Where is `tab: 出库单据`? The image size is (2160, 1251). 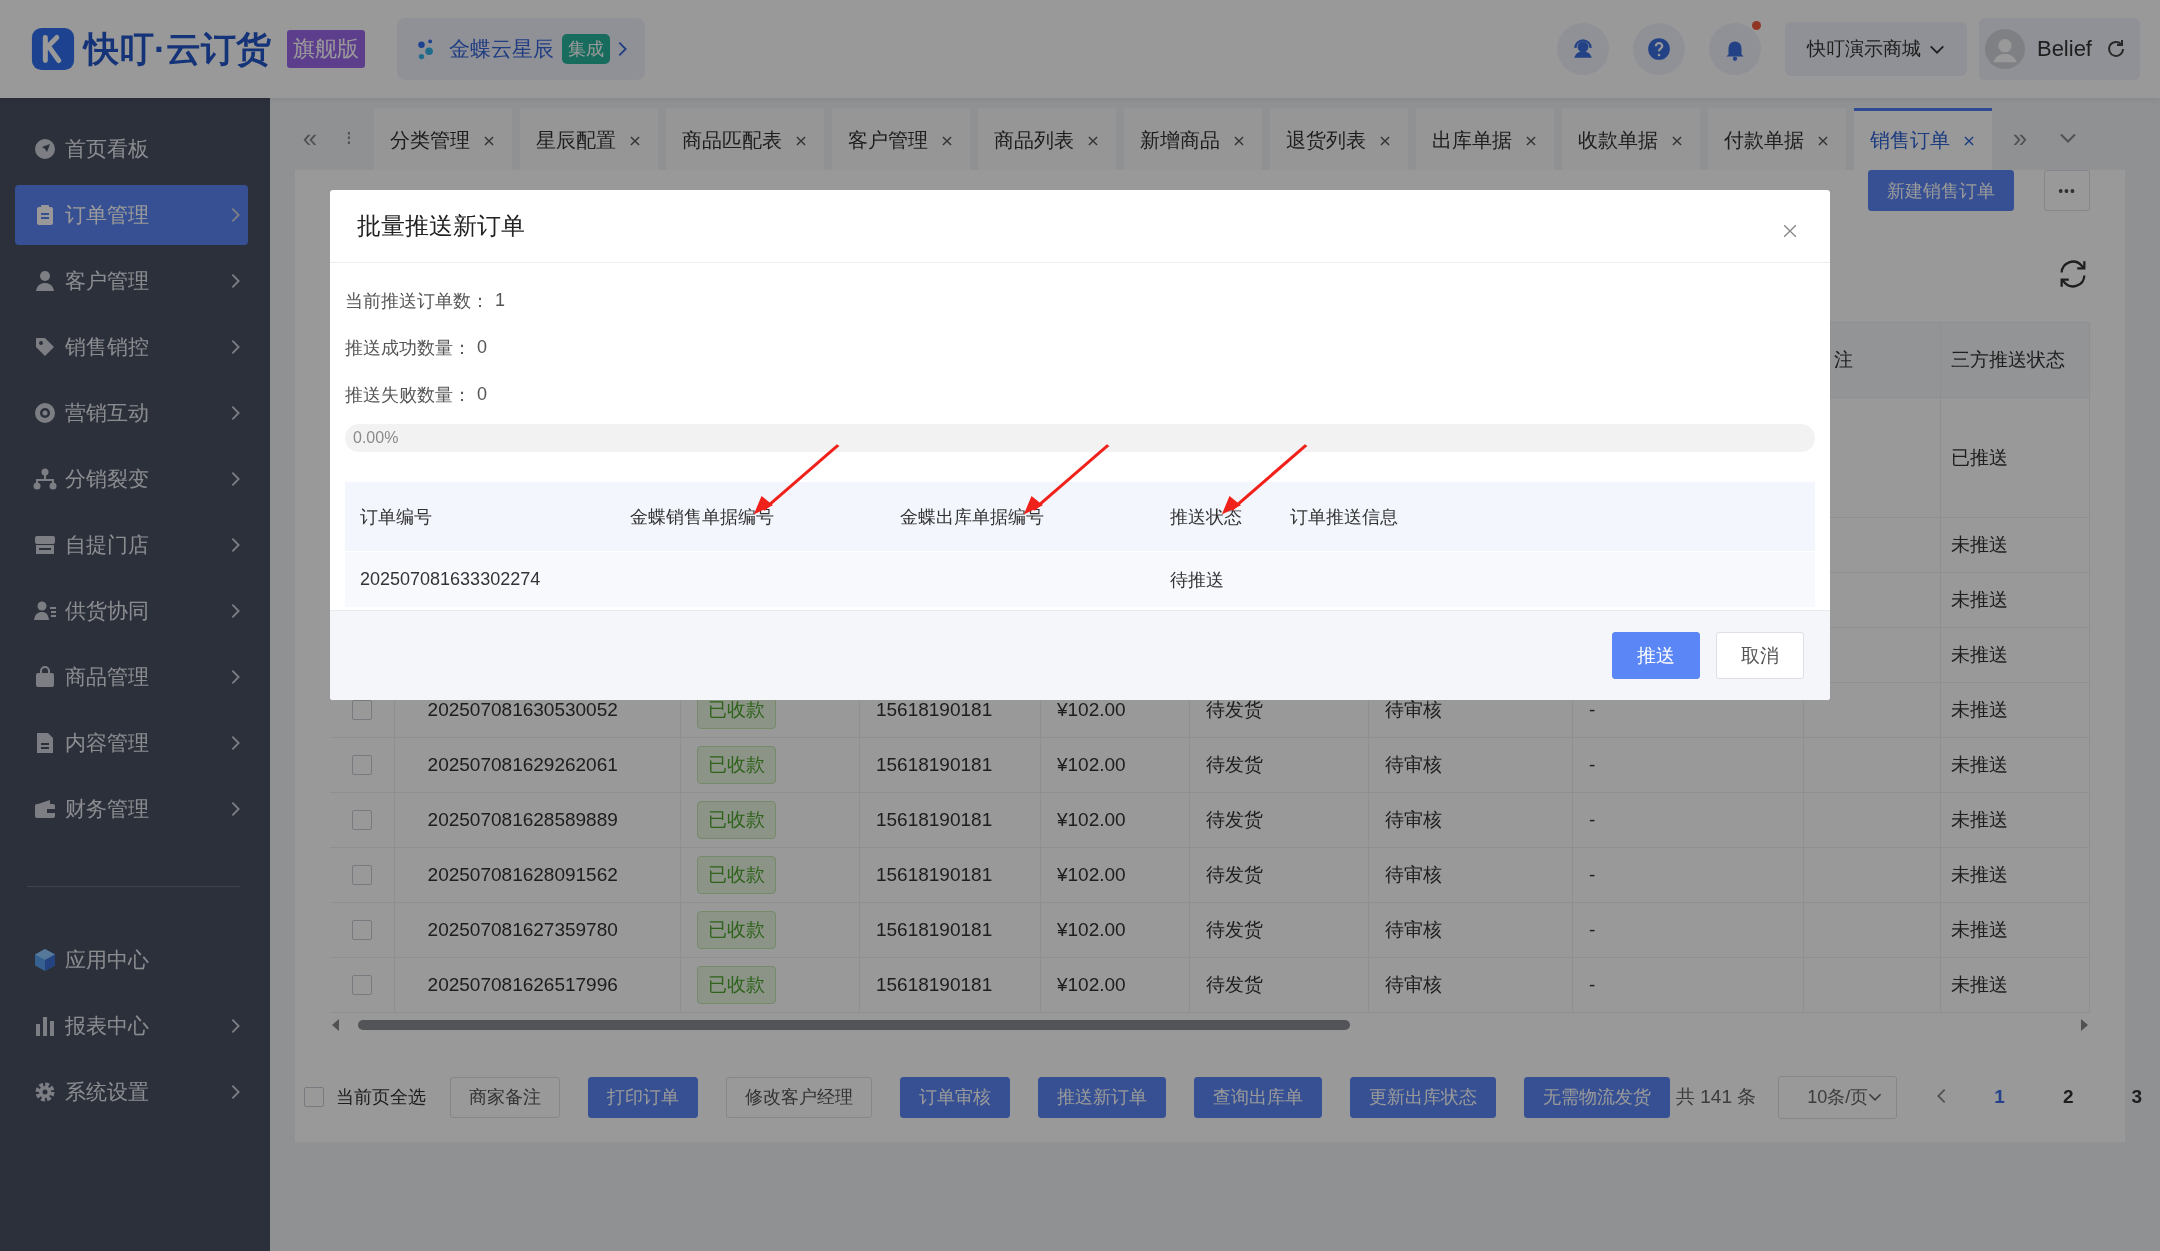 tab: 出库单据 is located at coordinates (1485, 139).